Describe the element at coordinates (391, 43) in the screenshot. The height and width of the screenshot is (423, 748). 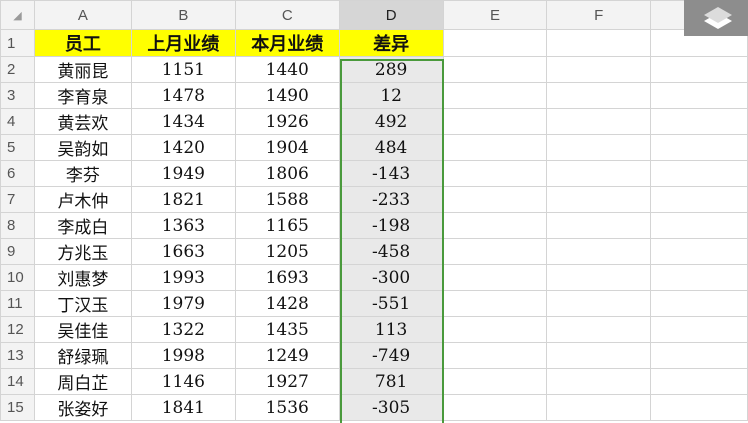
I see `header-cell: 差异` at that location.